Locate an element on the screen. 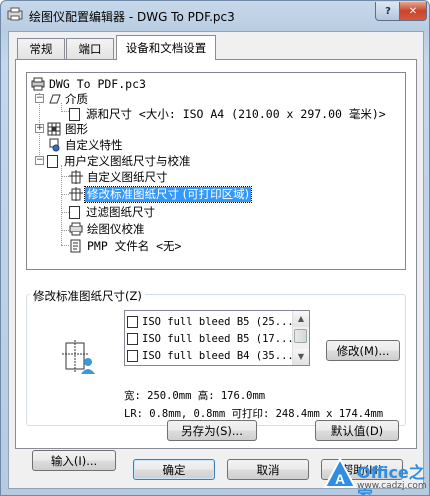 Image resolution: width=430 pixels, height=496 pixels. defaults-button: 默认值(D) is located at coordinates (357, 430).